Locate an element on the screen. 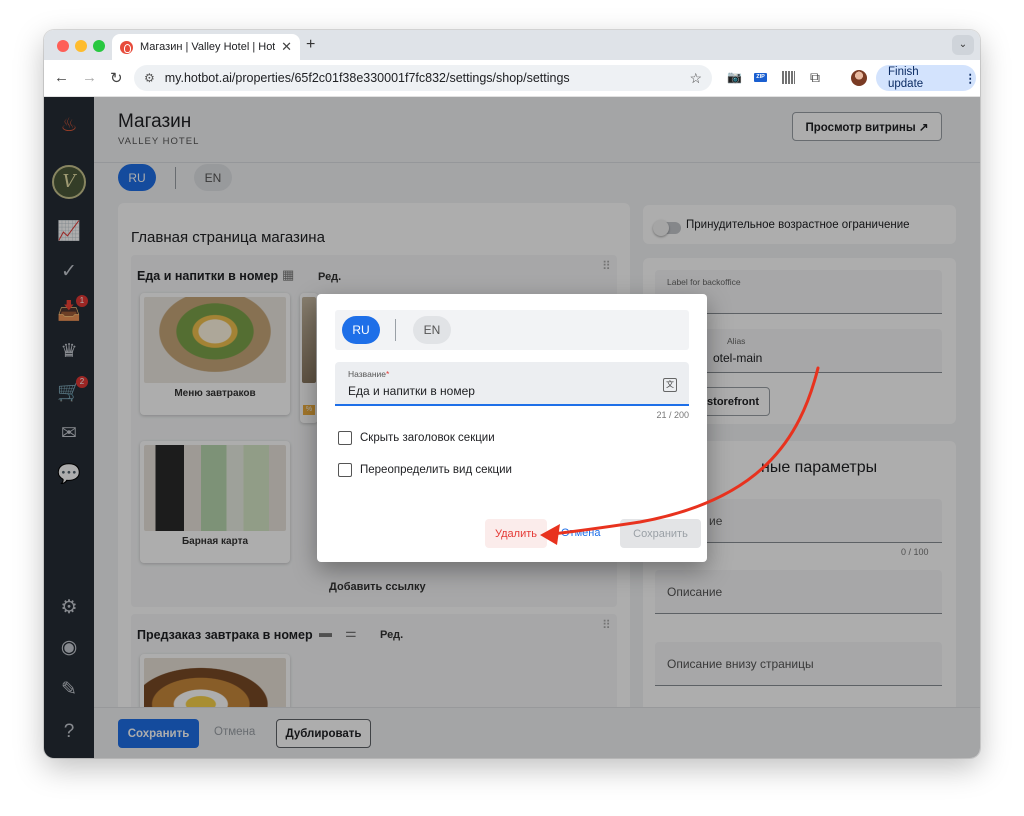  hide-header-option: Скрыть заголовок секции is located at coordinates (416, 438).